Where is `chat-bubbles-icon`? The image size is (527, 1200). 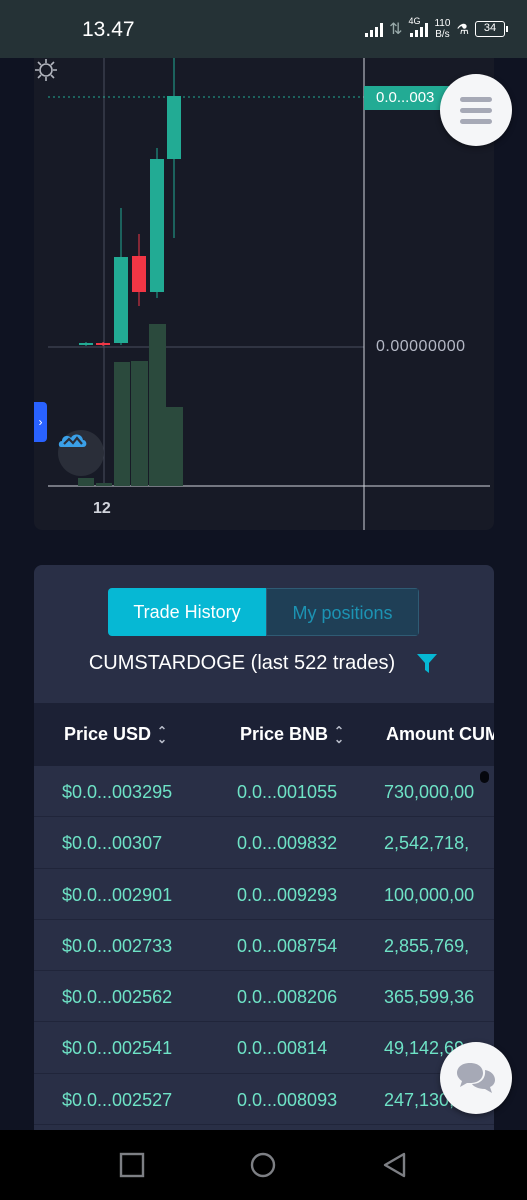 chat-bubbles-icon is located at coordinates (476, 1078).